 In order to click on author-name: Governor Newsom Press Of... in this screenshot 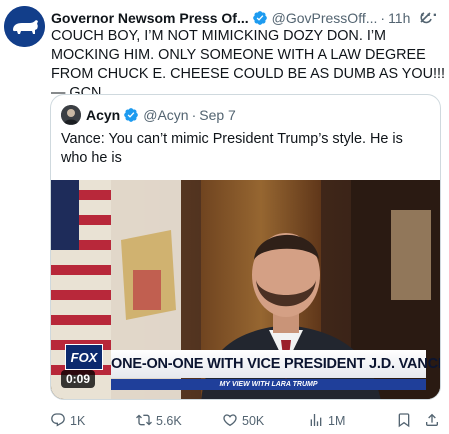, I will do `click(150, 18)`.